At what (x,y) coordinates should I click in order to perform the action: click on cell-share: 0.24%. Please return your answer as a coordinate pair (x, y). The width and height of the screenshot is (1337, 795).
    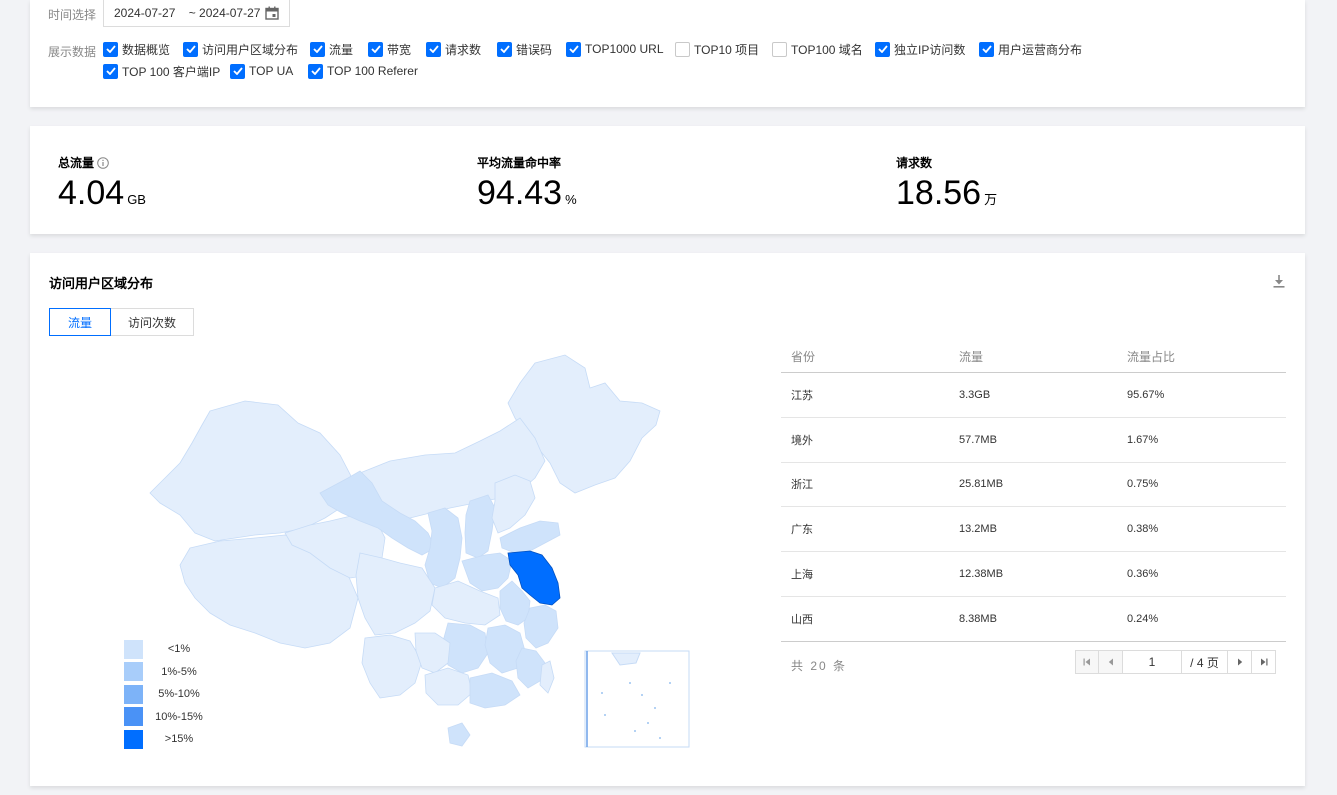
    Looking at the image, I should click on (1143, 618).